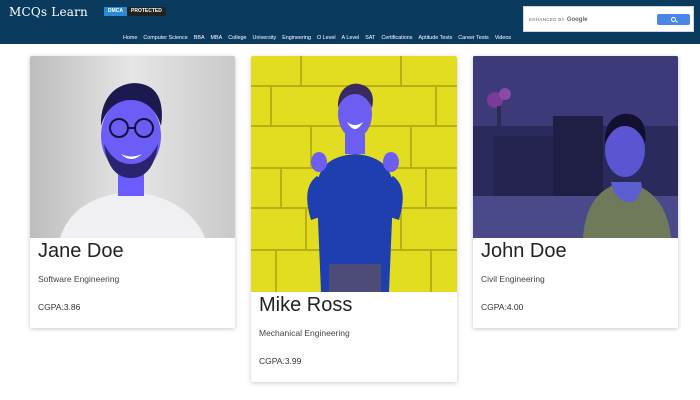  Describe the element at coordinates (217, 38) in the screenshot. I see `nav-item-mba: MBA` at that location.